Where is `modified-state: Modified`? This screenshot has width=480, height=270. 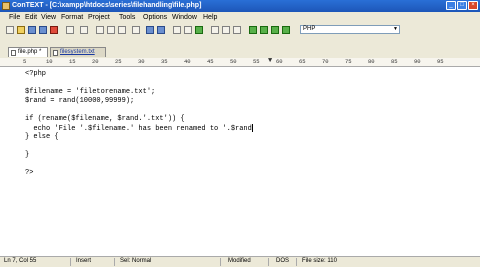
modified-state: Modified is located at coordinates (239, 261).